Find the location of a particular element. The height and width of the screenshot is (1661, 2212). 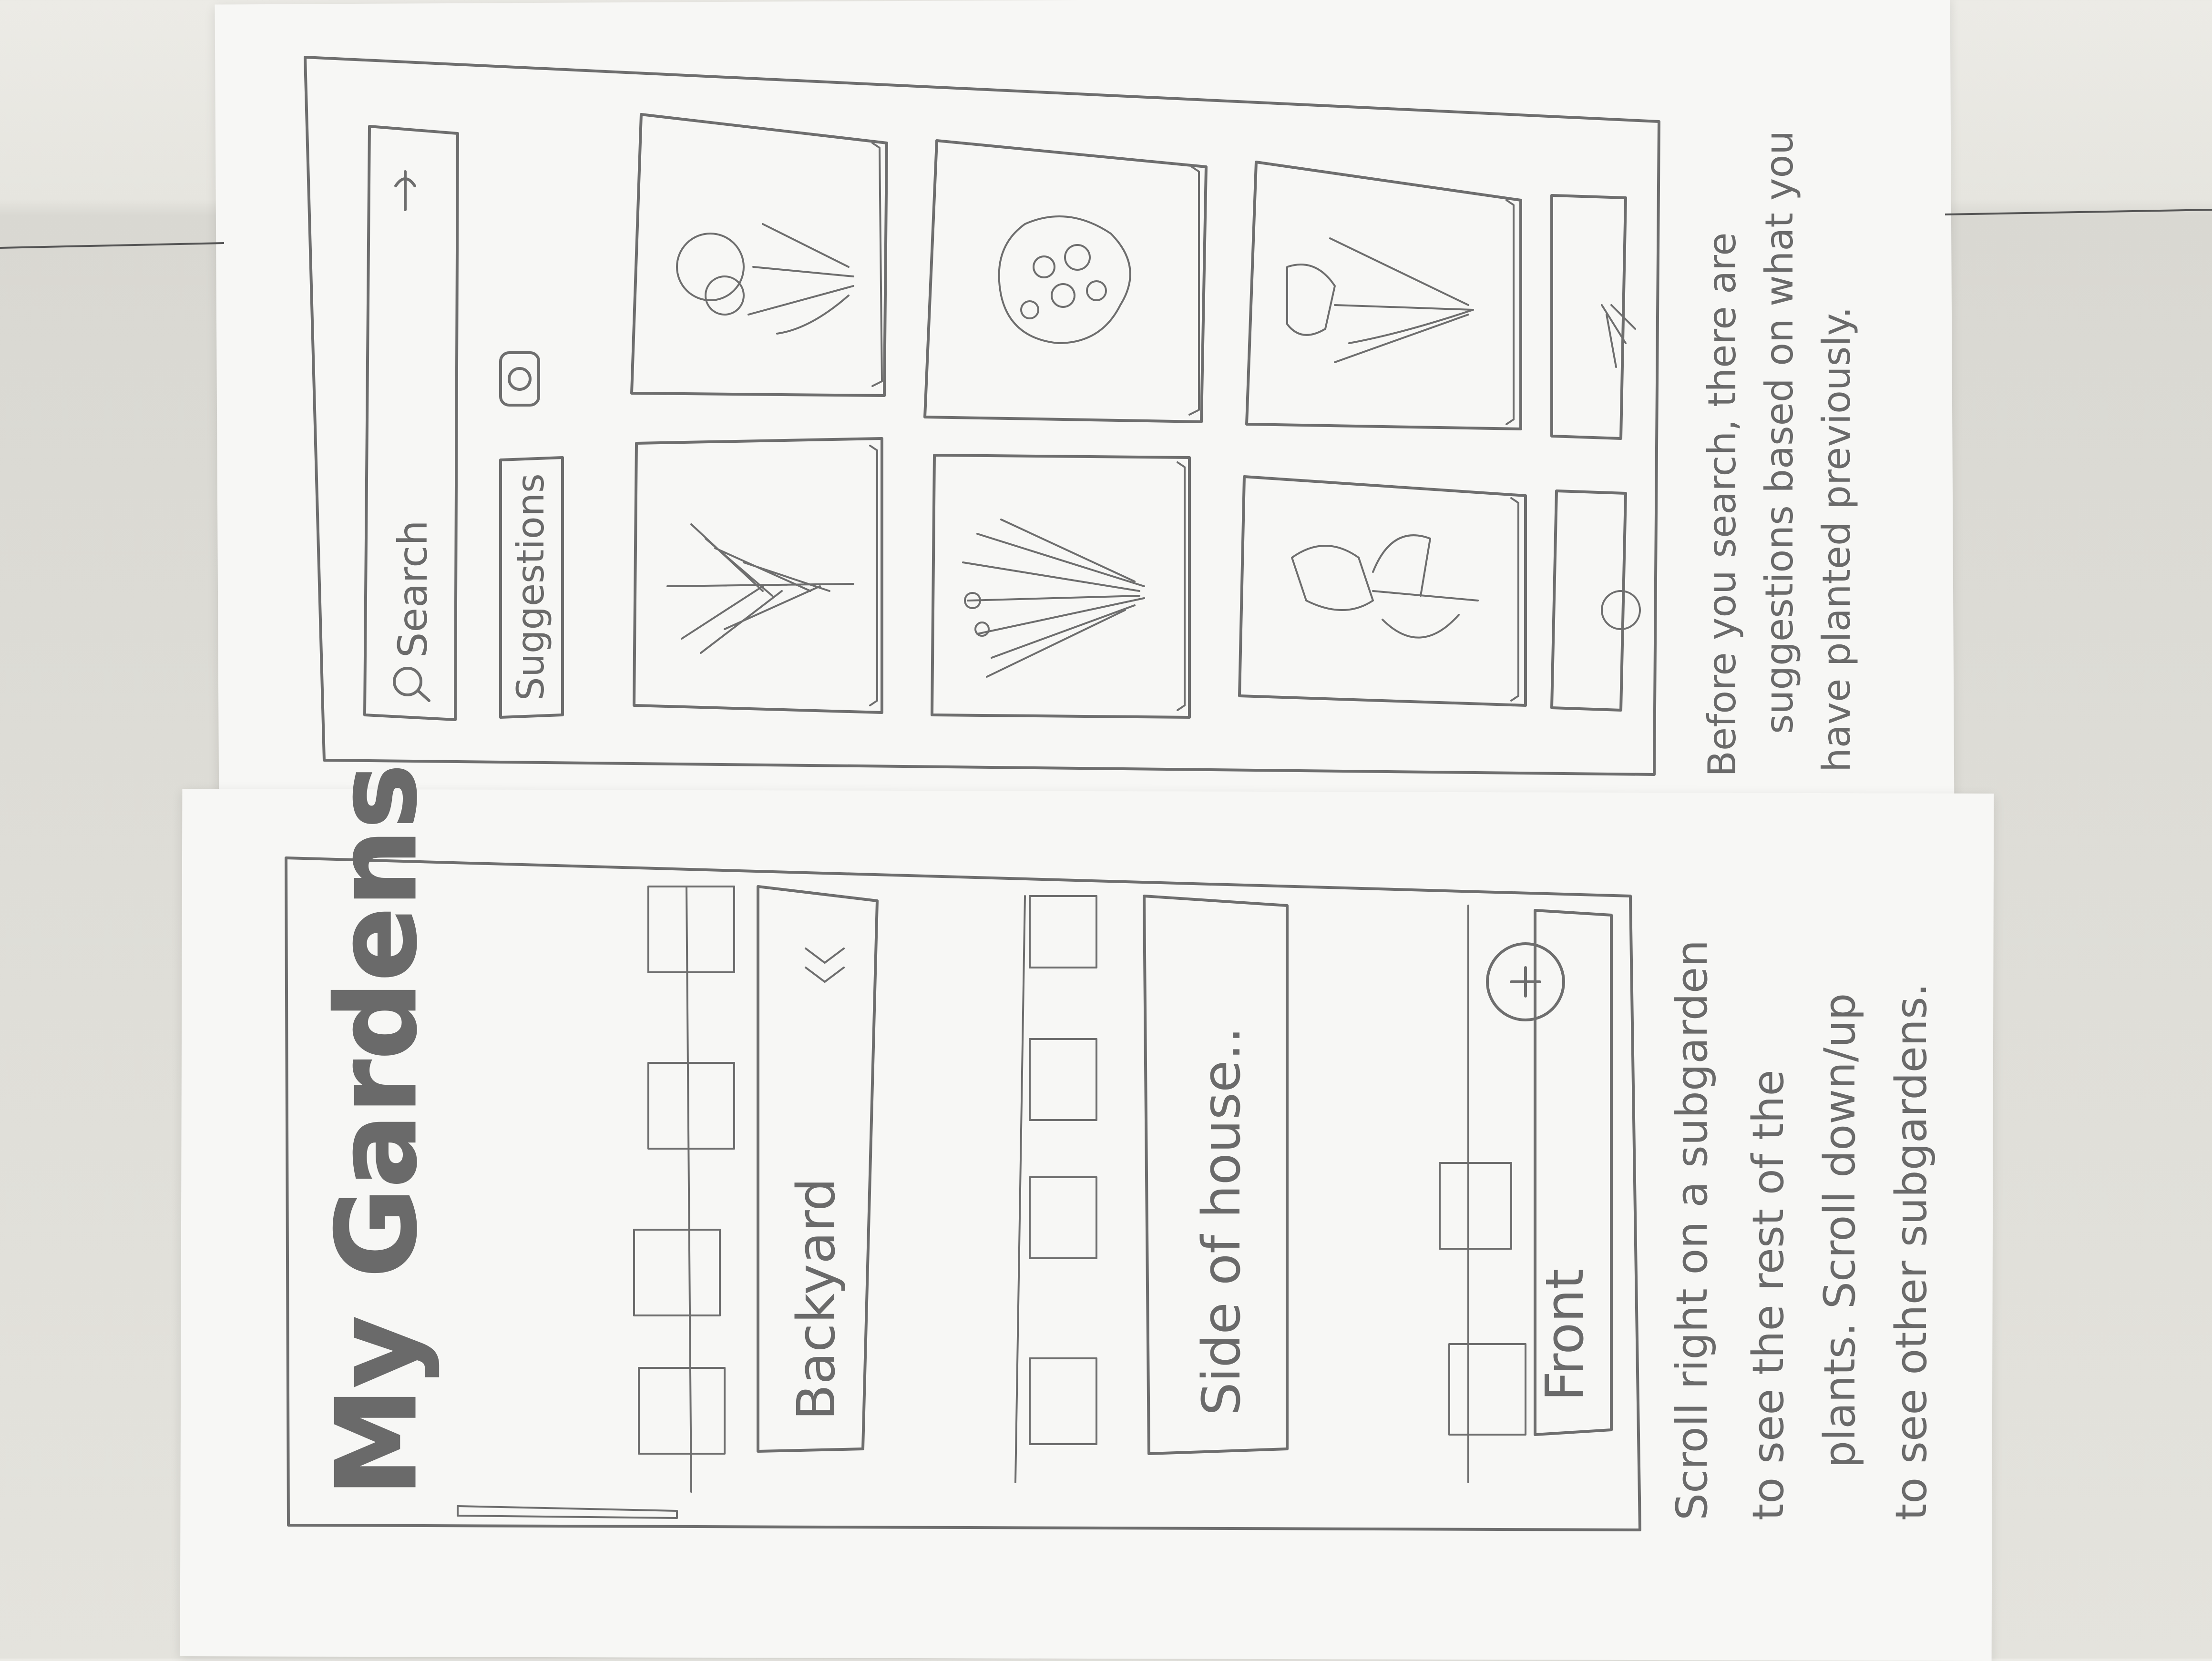

annotation-line: to see other subgardens. is located at coordinates (1911, 1251).